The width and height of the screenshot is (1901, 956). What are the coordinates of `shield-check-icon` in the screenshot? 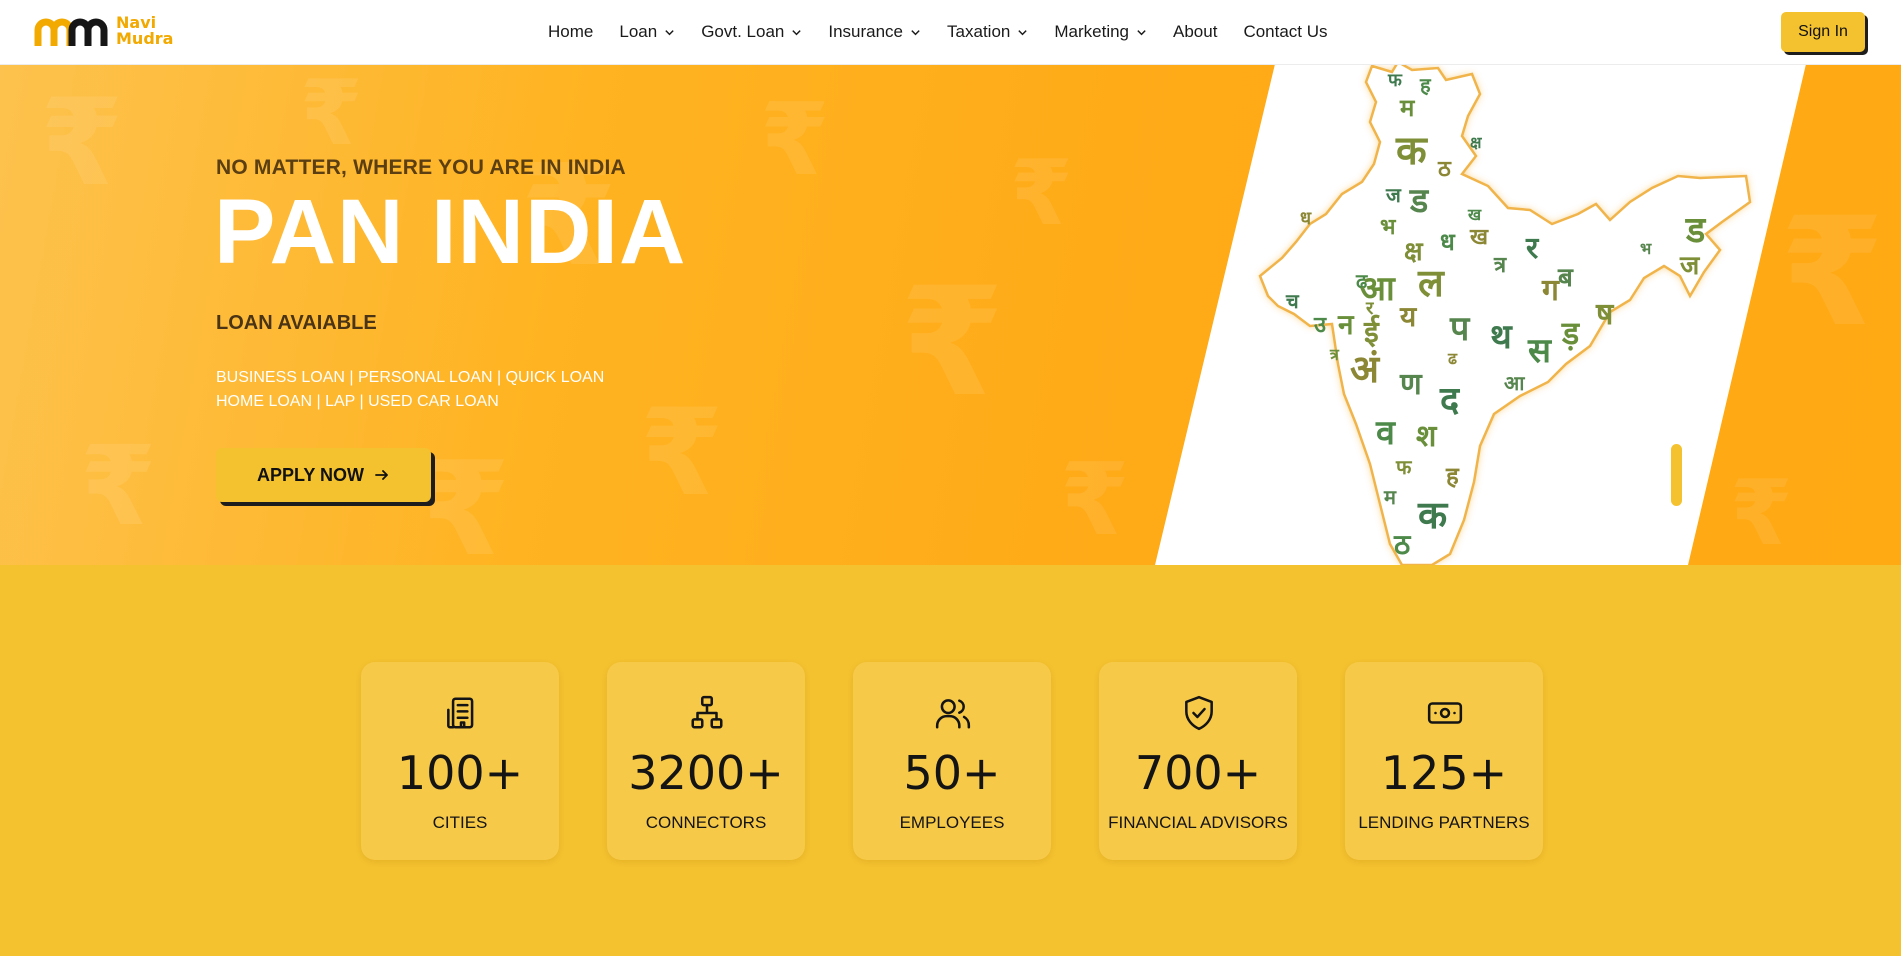 It's located at (1199, 713).